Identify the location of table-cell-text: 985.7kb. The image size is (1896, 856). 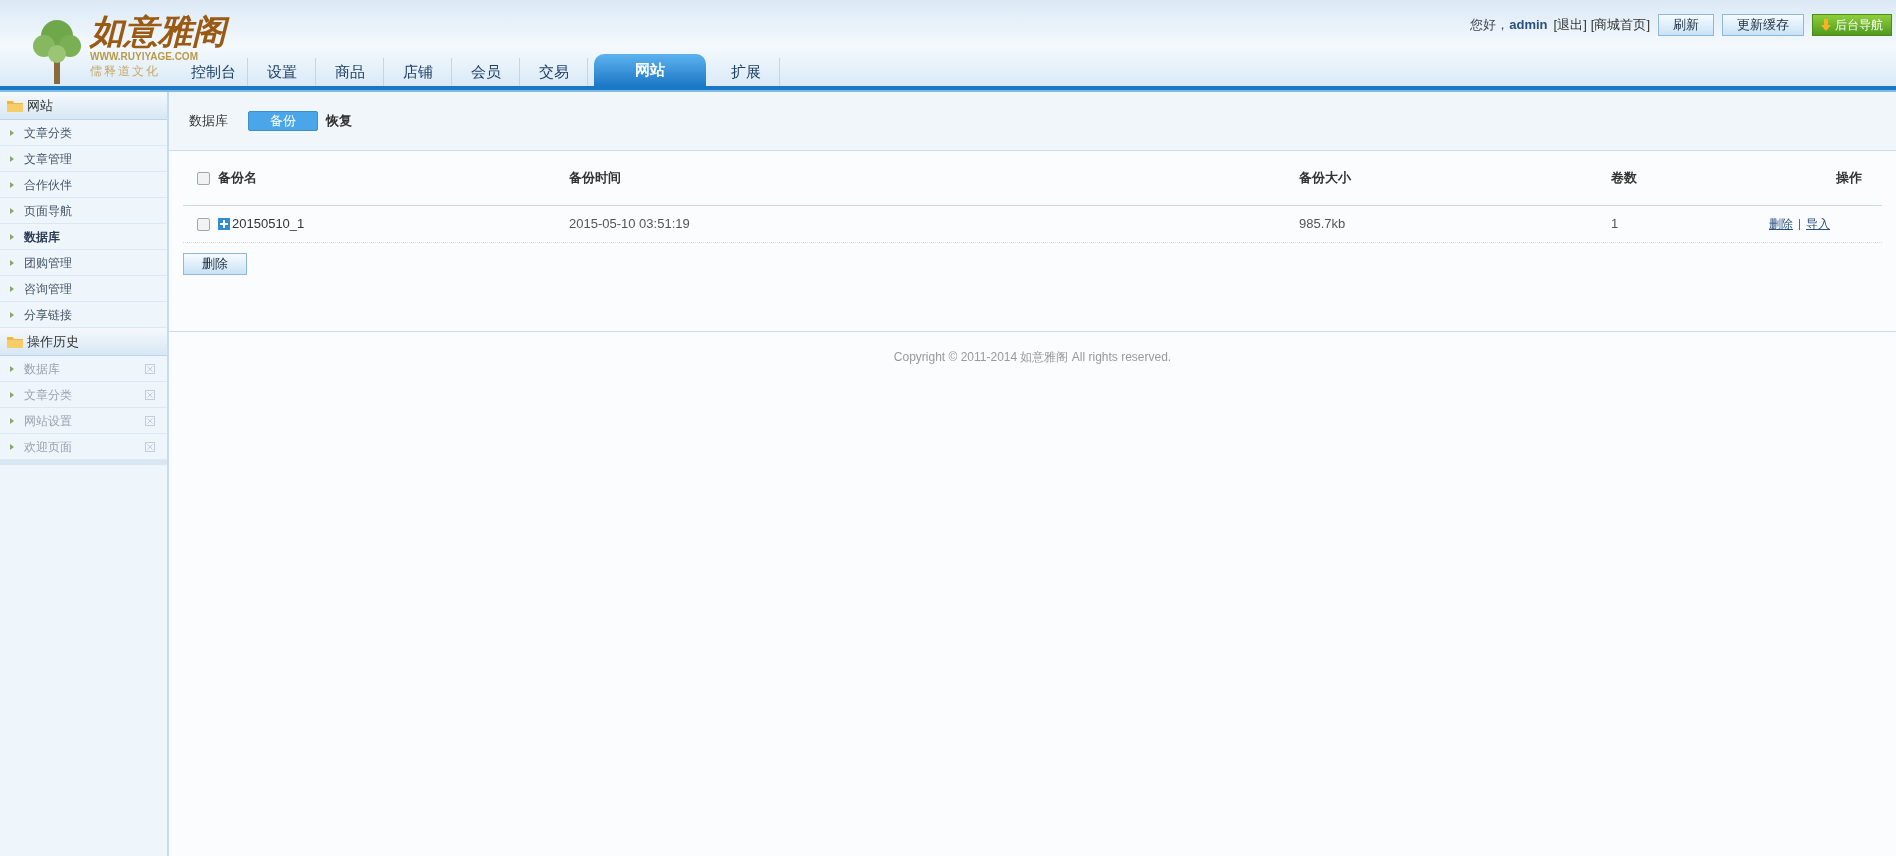
(1323, 224).